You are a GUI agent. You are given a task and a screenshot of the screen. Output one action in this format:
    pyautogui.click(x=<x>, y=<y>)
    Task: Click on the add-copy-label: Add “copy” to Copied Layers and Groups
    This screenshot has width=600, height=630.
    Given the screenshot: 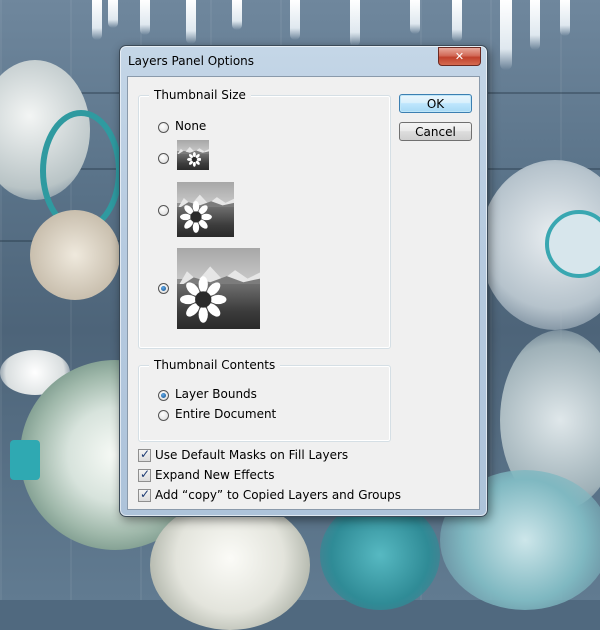 What is the action you would take?
    pyautogui.click(x=278, y=495)
    